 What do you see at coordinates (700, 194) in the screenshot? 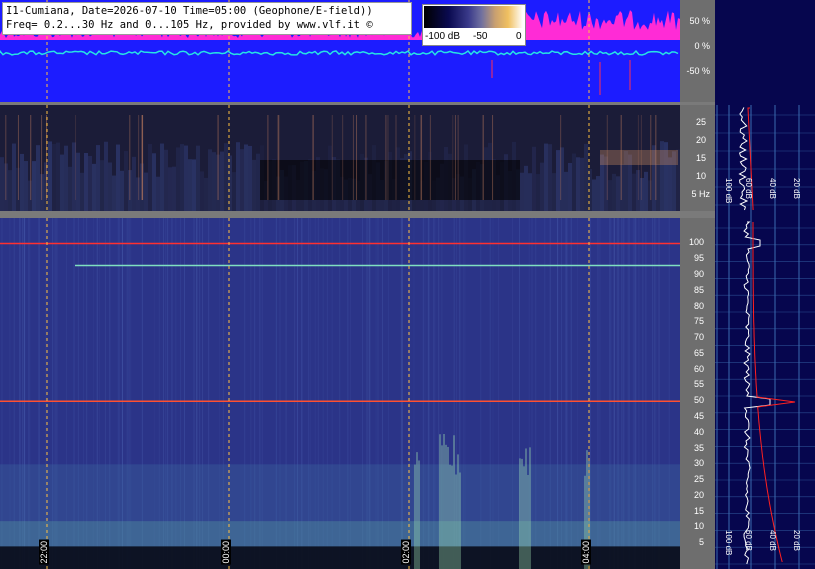
I see `y-tick-label: 5 Hz` at bounding box center [700, 194].